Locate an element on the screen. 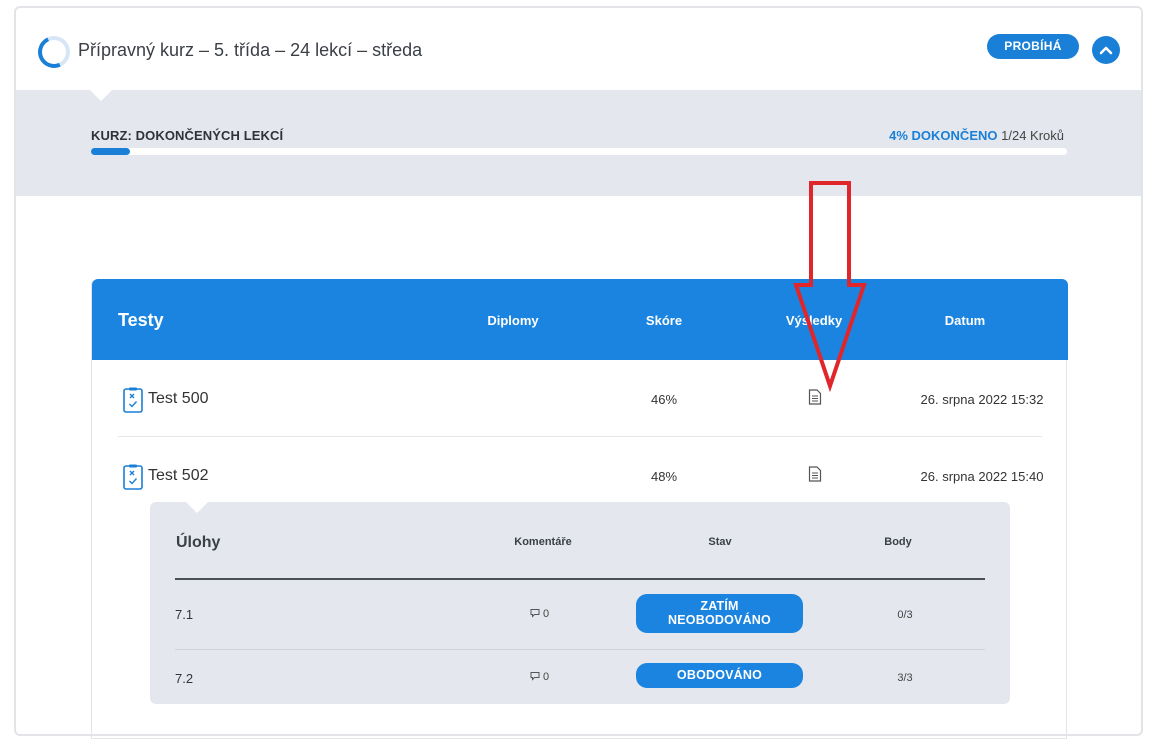 The height and width of the screenshot is (739, 1159). status-line-1: ZATÍM is located at coordinates (719, 606).